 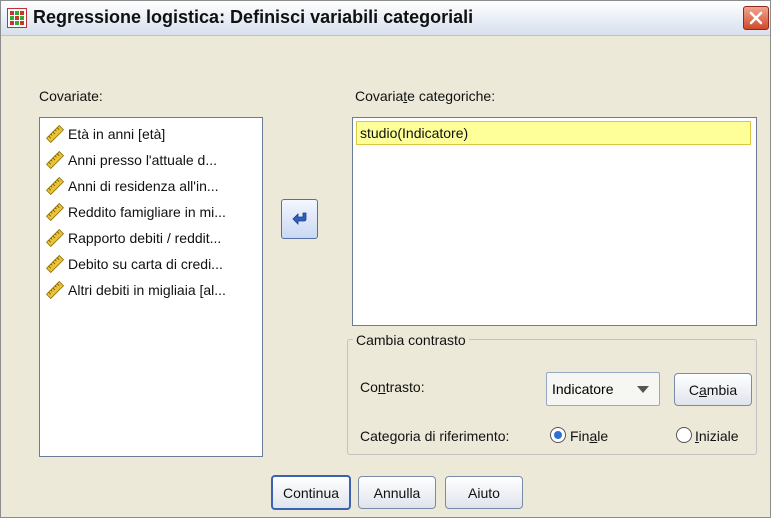 What do you see at coordinates (435, 436) in the screenshot?
I see `reference-category-label: Categoria di riferimento:` at bounding box center [435, 436].